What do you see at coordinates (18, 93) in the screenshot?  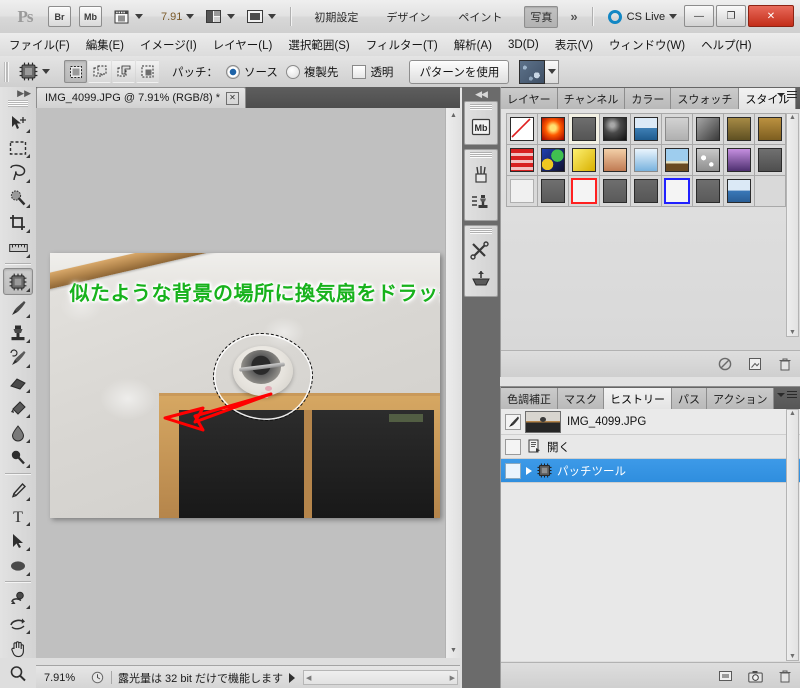 I see `tools-collapse-button: ▶▶` at bounding box center [18, 93].